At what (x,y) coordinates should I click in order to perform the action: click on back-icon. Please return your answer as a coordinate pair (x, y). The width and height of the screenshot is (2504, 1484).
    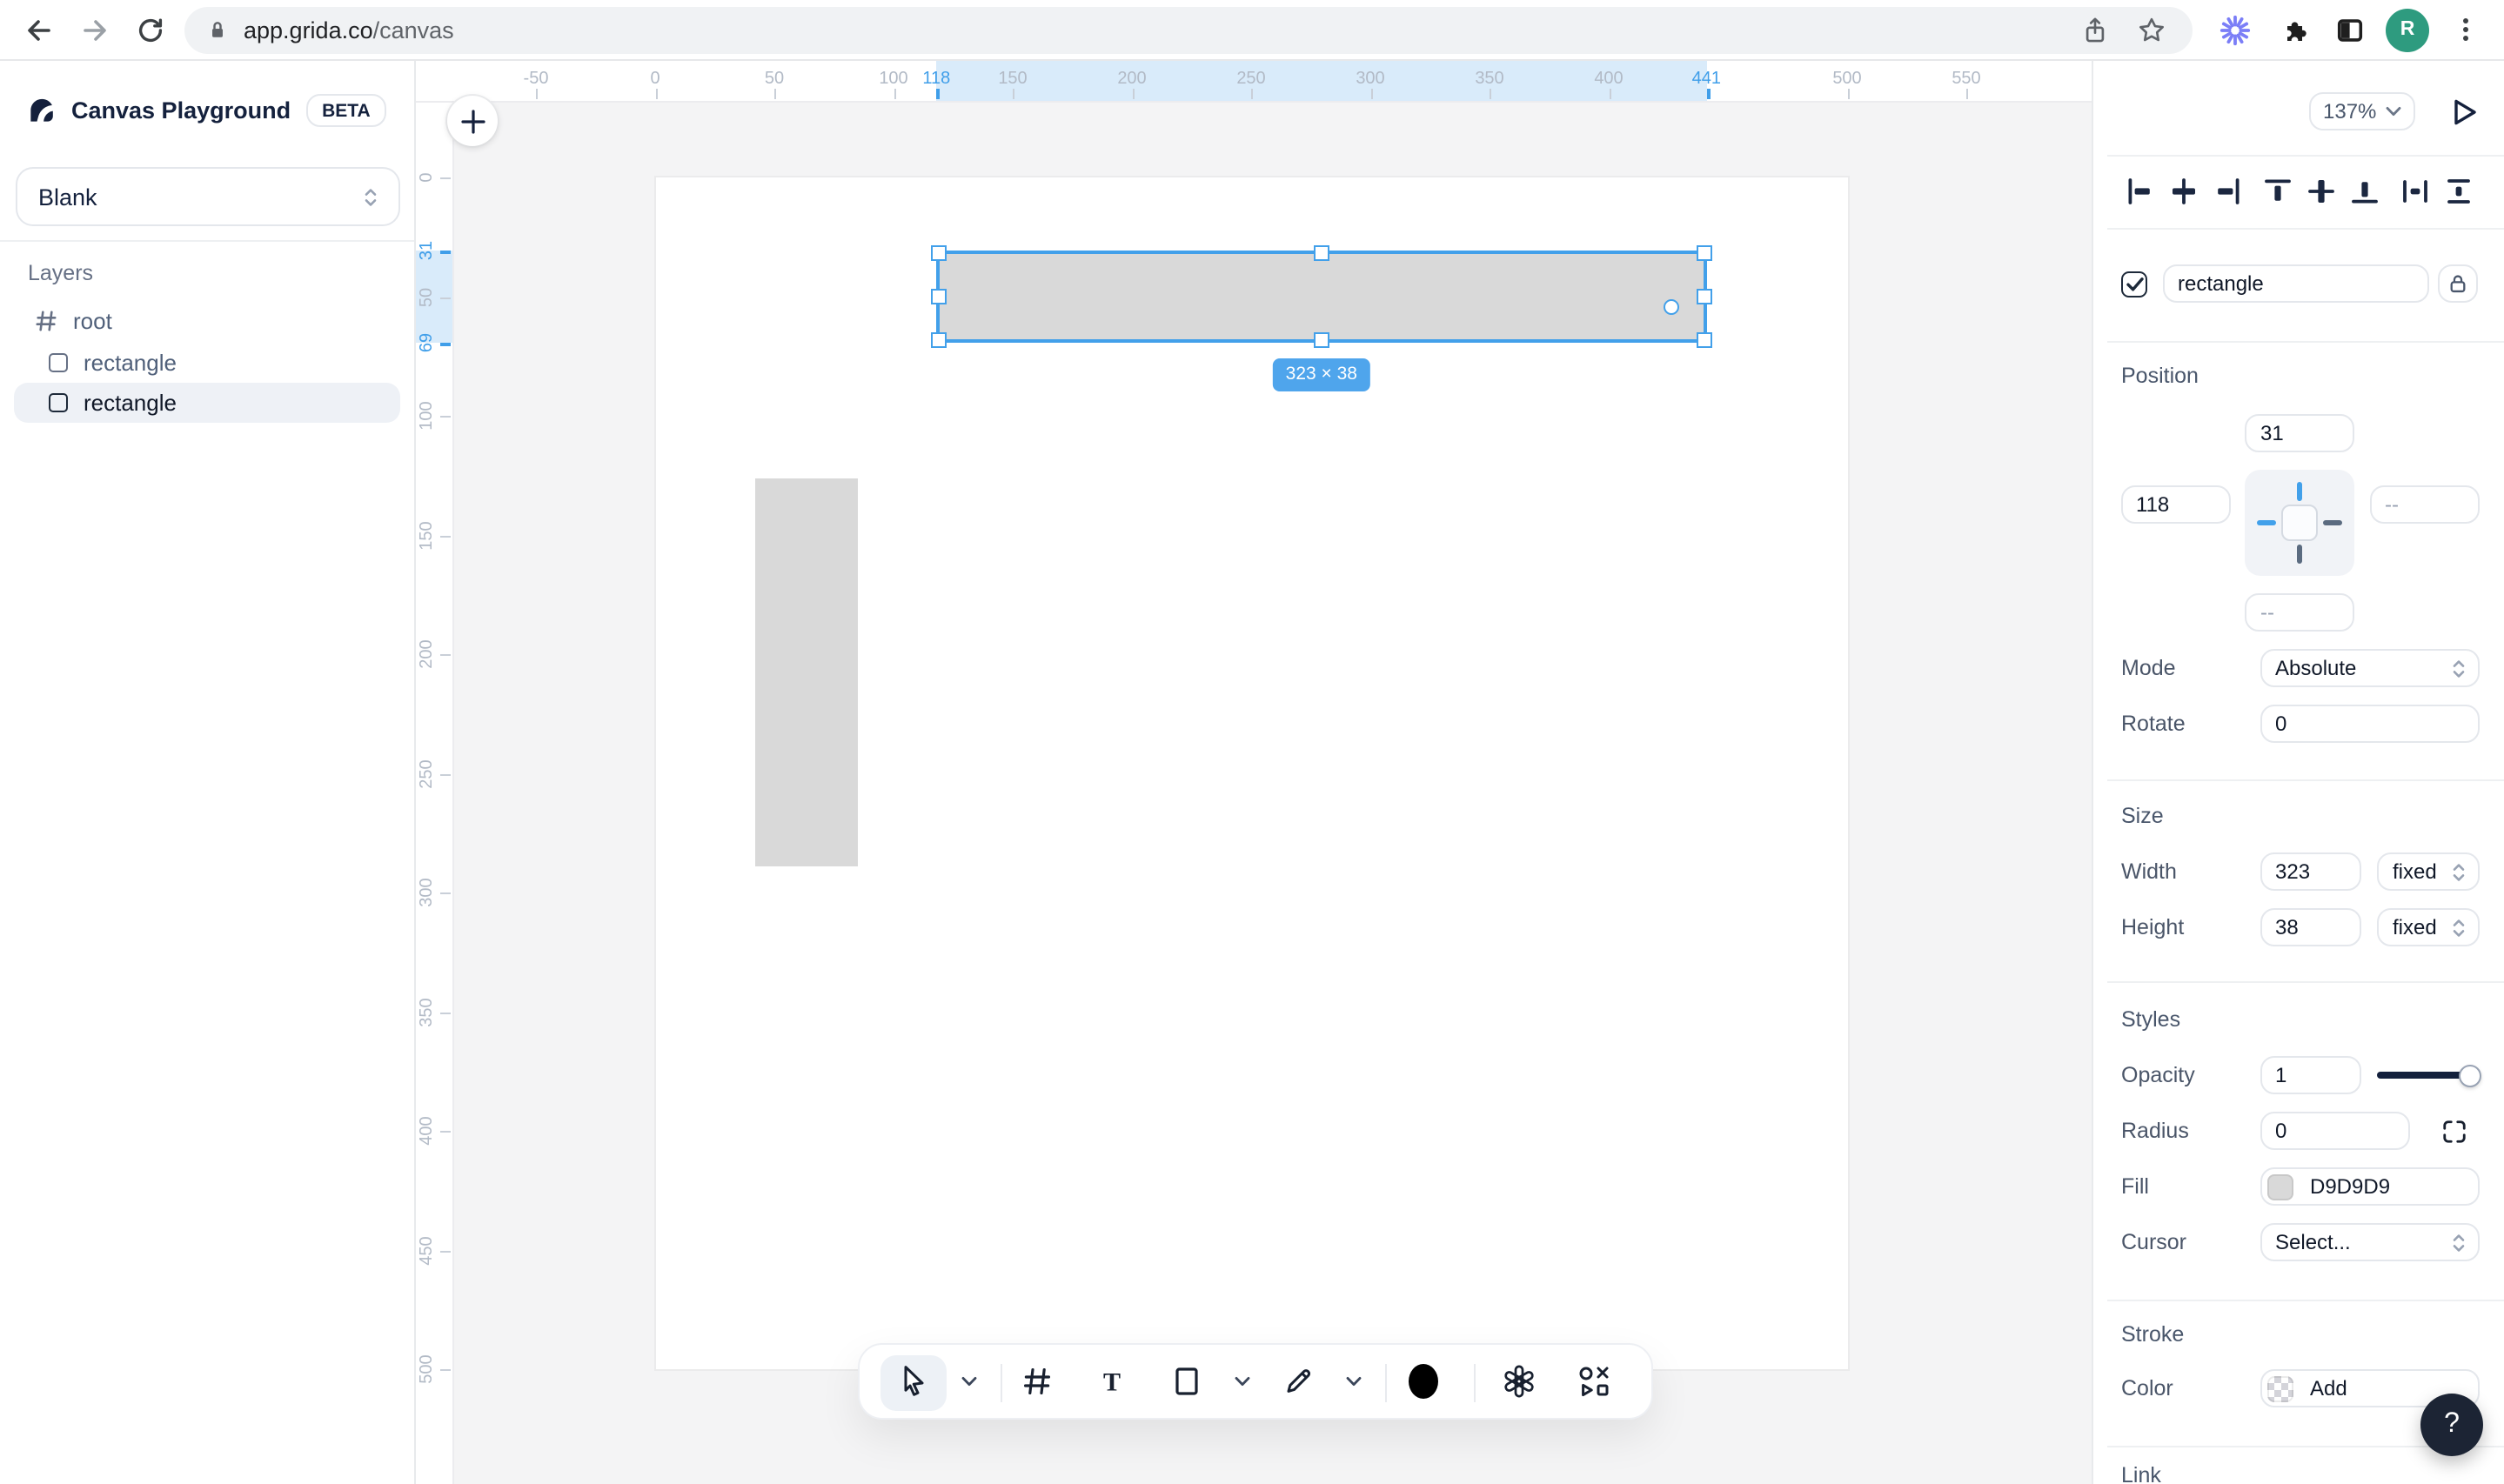
    Looking at the image, I should click on (38, 29).